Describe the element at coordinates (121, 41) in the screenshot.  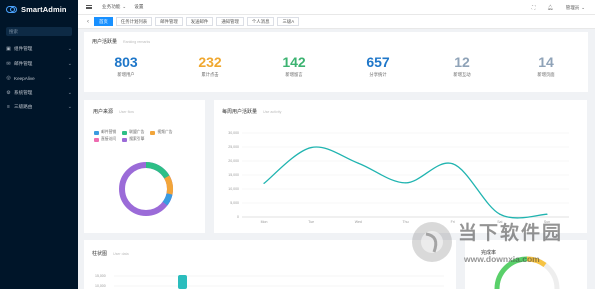
I see `card-header: 用户活跃量 Ranking remarks` at that location.